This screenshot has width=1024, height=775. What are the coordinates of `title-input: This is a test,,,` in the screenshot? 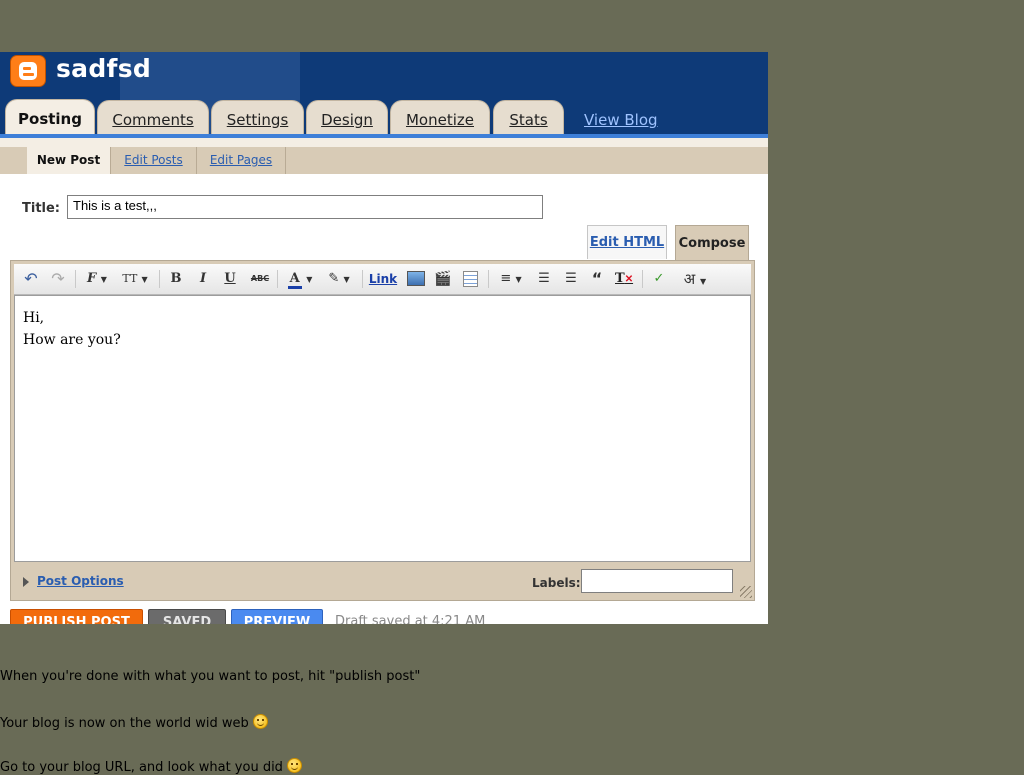 It's located at (305, 207).